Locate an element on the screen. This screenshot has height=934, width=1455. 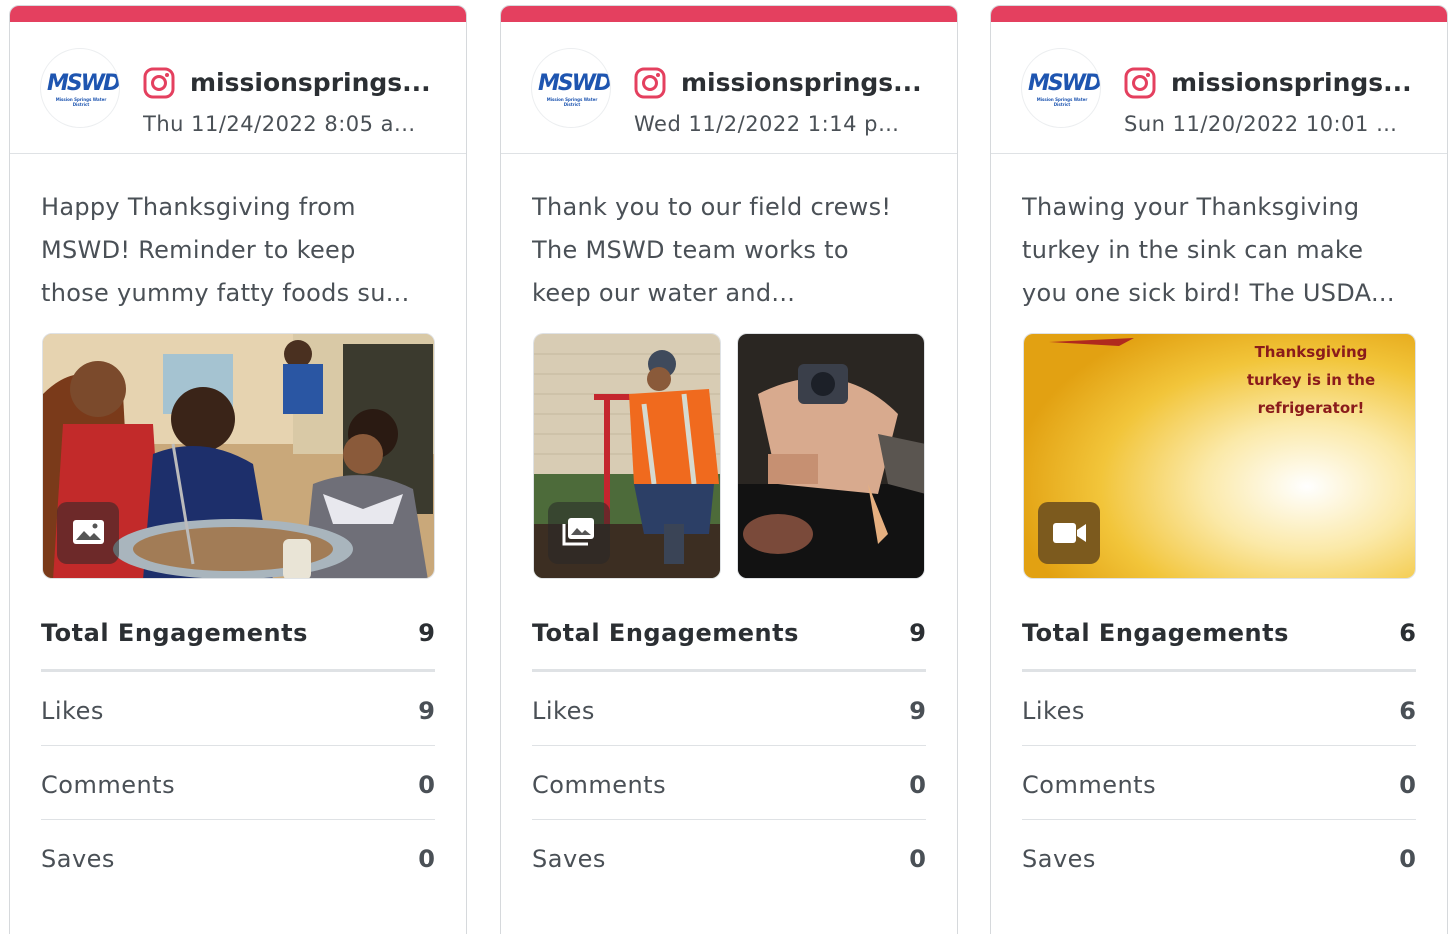
caption-line: Thank you to our field crews! is located at coordinates (712, 207).